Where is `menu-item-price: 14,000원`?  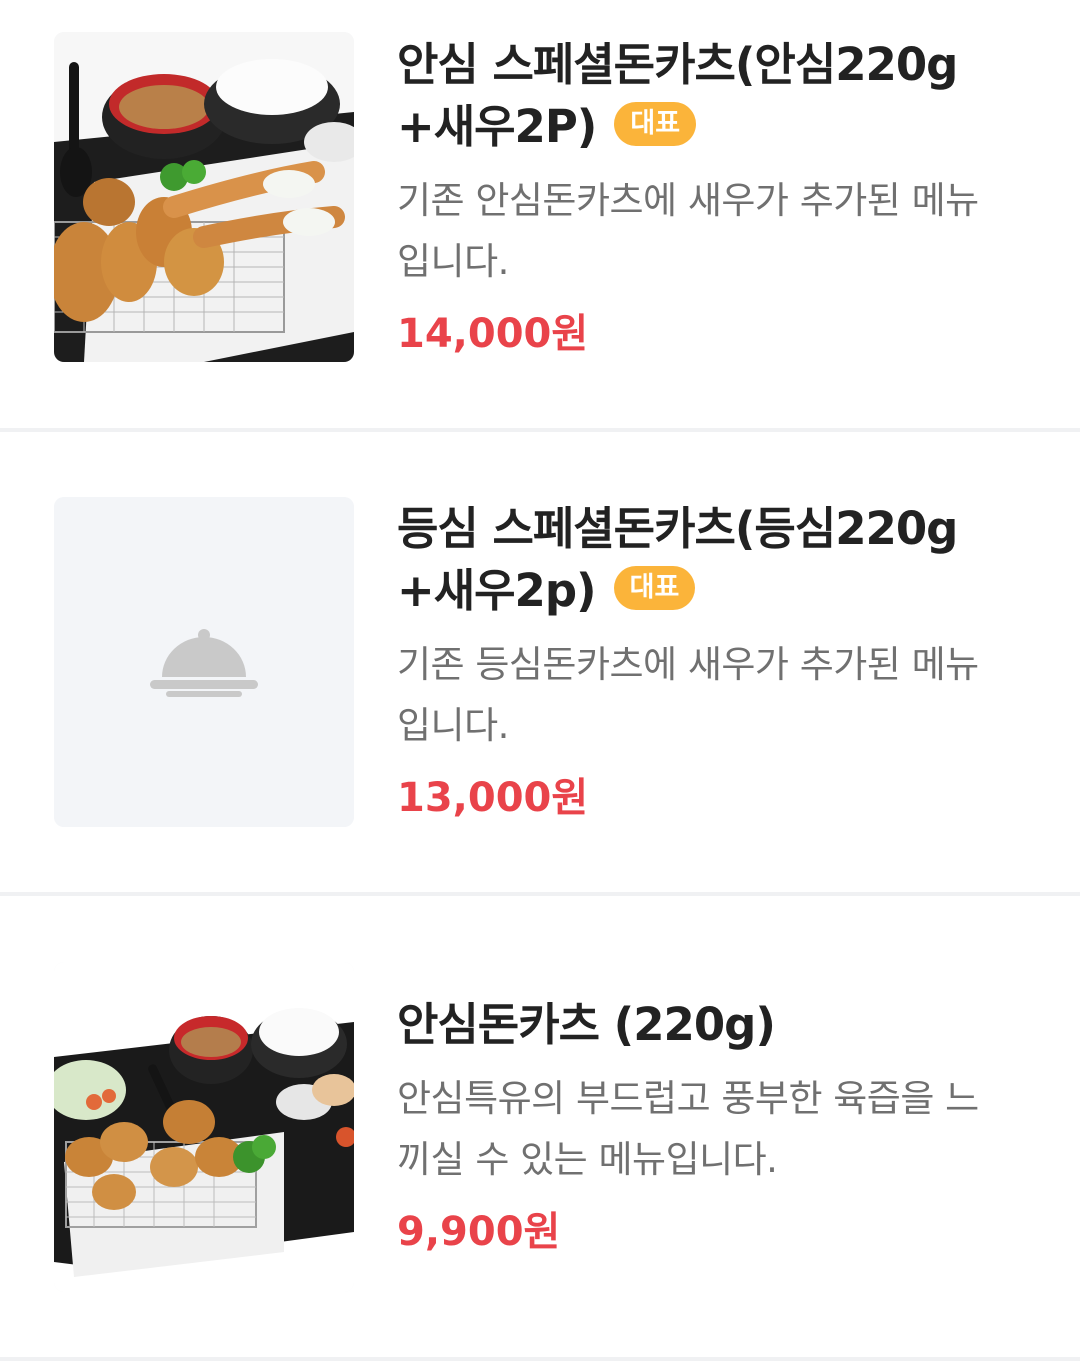
menu-item-price: 14,000원 is located at coordinates (493, 334).